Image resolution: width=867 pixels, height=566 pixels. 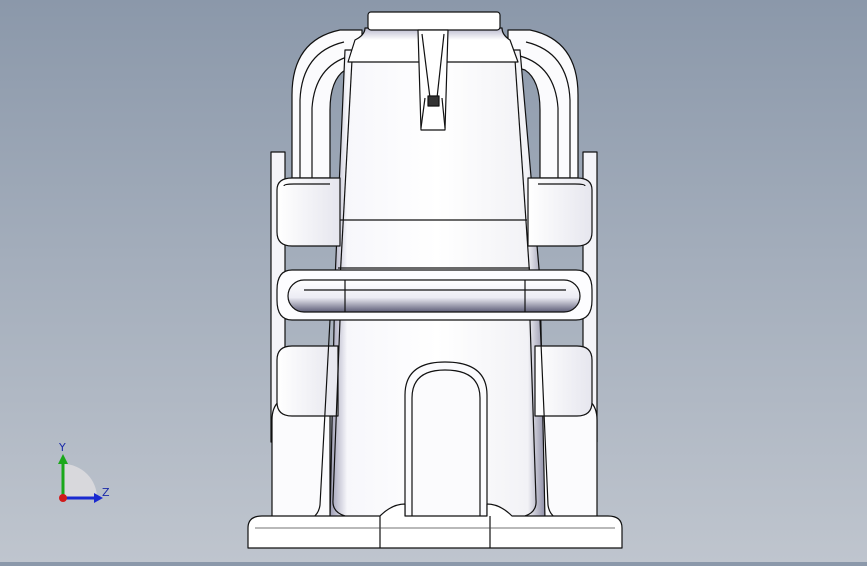 I want to click on arch-opening, so click(x=446, y=441).